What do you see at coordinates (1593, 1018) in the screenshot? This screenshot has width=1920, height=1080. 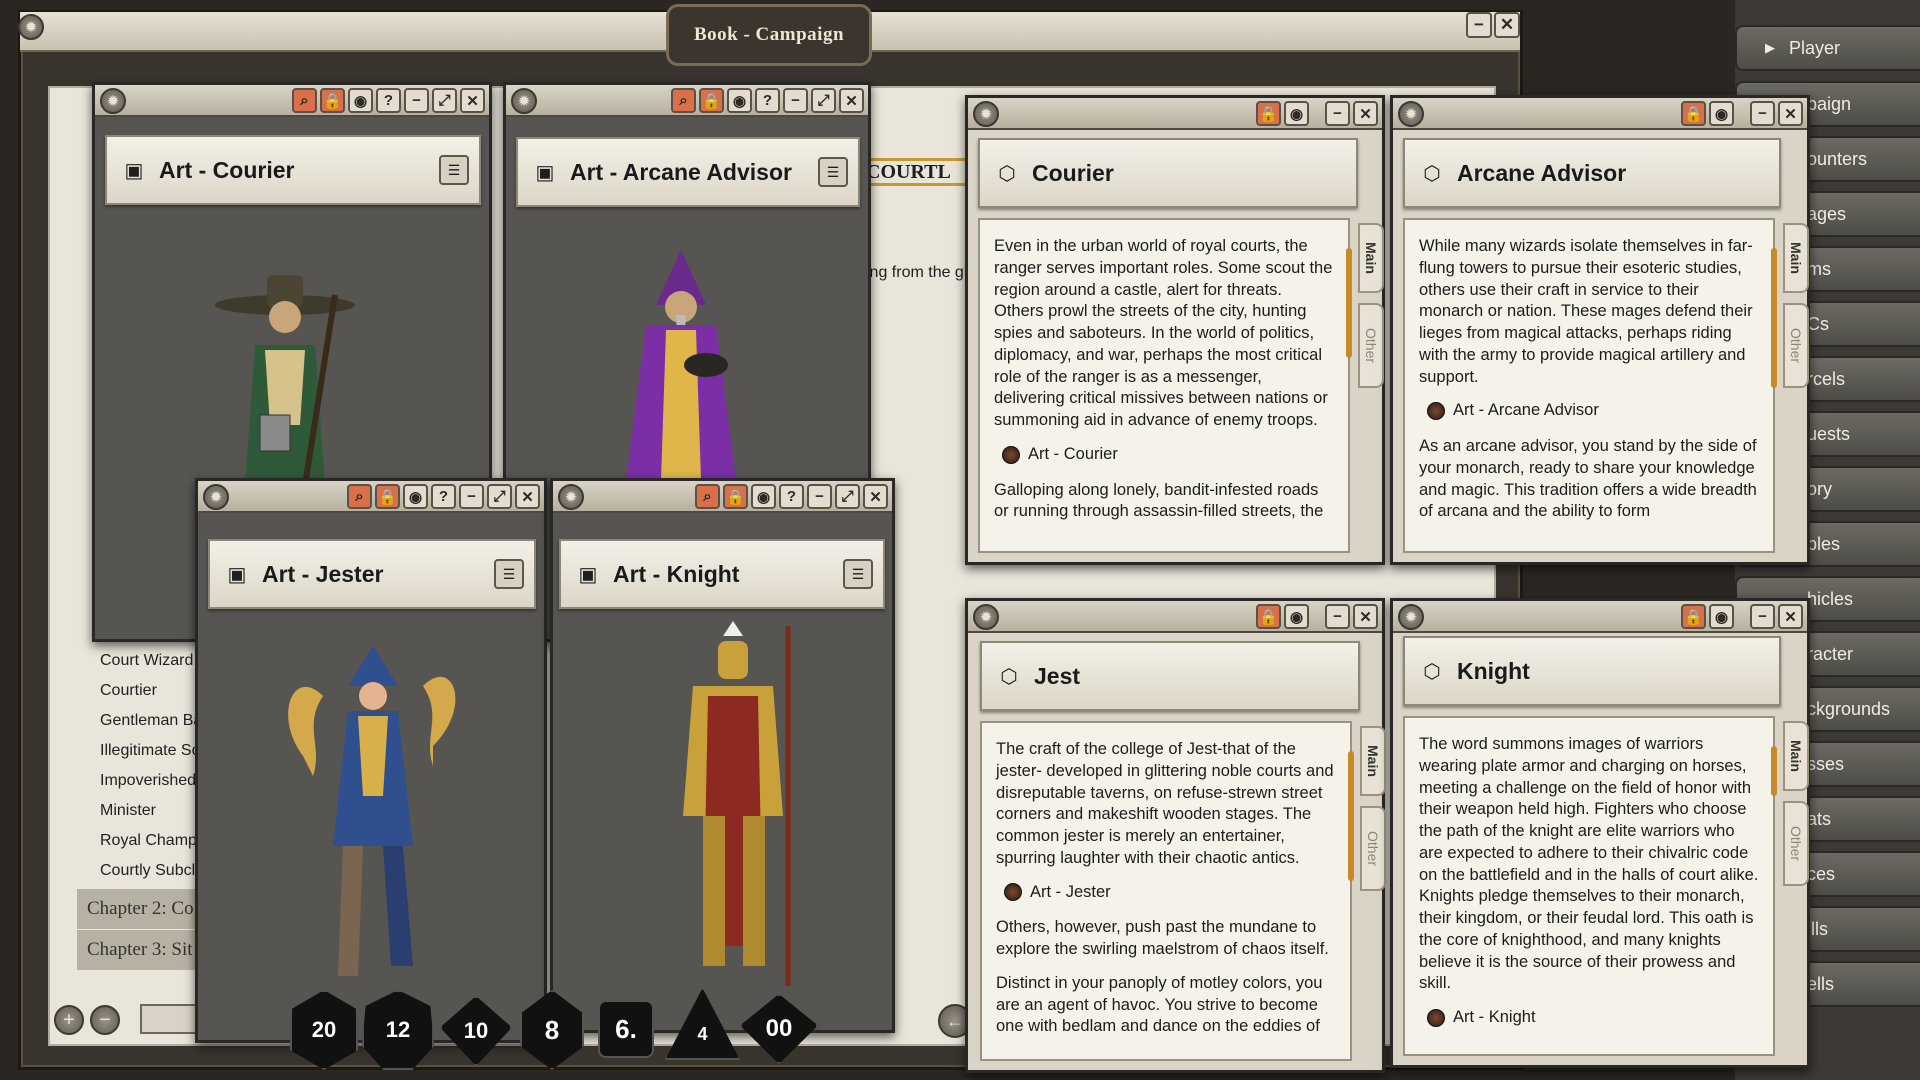 I see `art-link: Art - Knight` at bounding box center [1593, 1018].